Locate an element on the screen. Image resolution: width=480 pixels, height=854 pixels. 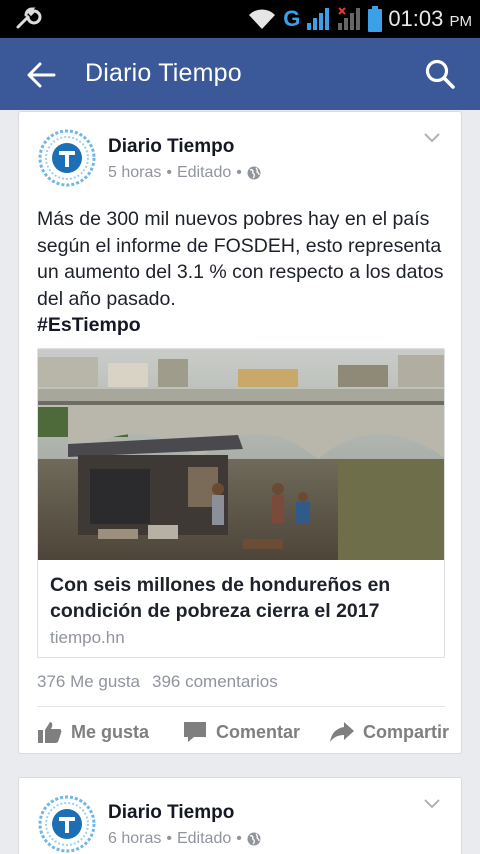
post-meta: 6 horas • Editado • is located at coordinates (184, 839).